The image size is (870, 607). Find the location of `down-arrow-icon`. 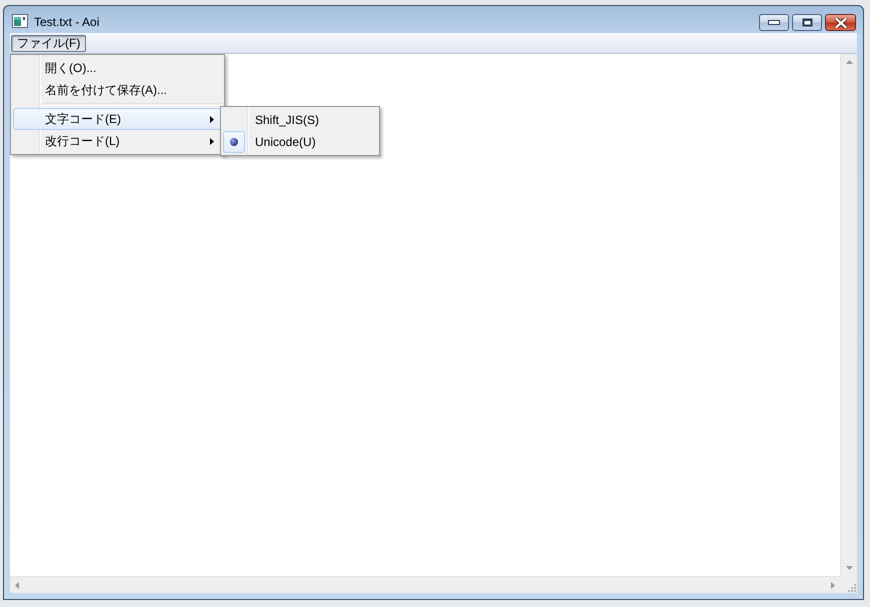

down-arrow-icon is located at coordinates (849, 568).